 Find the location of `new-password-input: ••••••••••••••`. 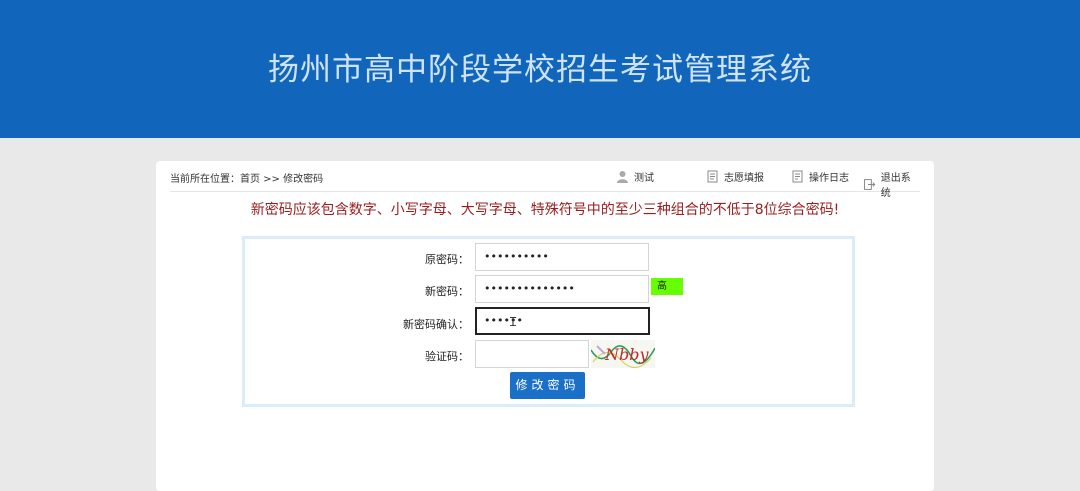

new-password-input: •••••••••••••• is located at coordinates (562, 289).